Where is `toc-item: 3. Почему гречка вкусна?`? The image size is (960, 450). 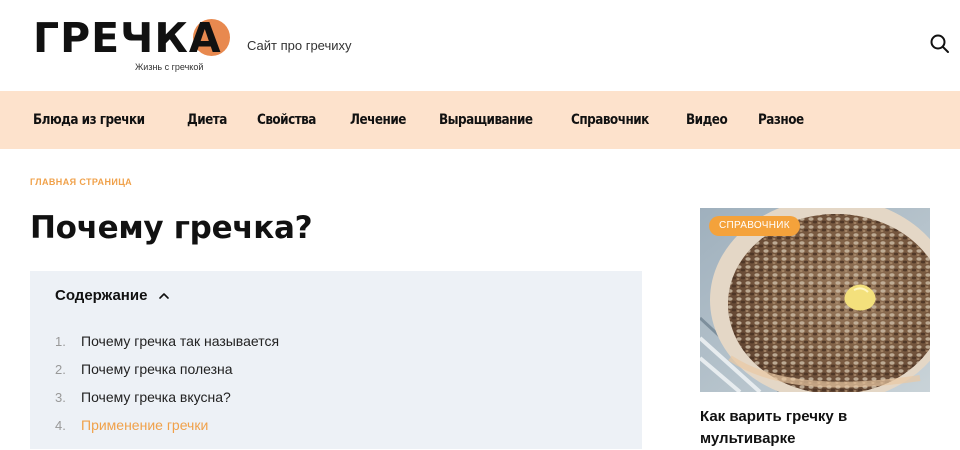
toc-item: 3. Почему гречка вкусна? is located at coordinates (167, 397).